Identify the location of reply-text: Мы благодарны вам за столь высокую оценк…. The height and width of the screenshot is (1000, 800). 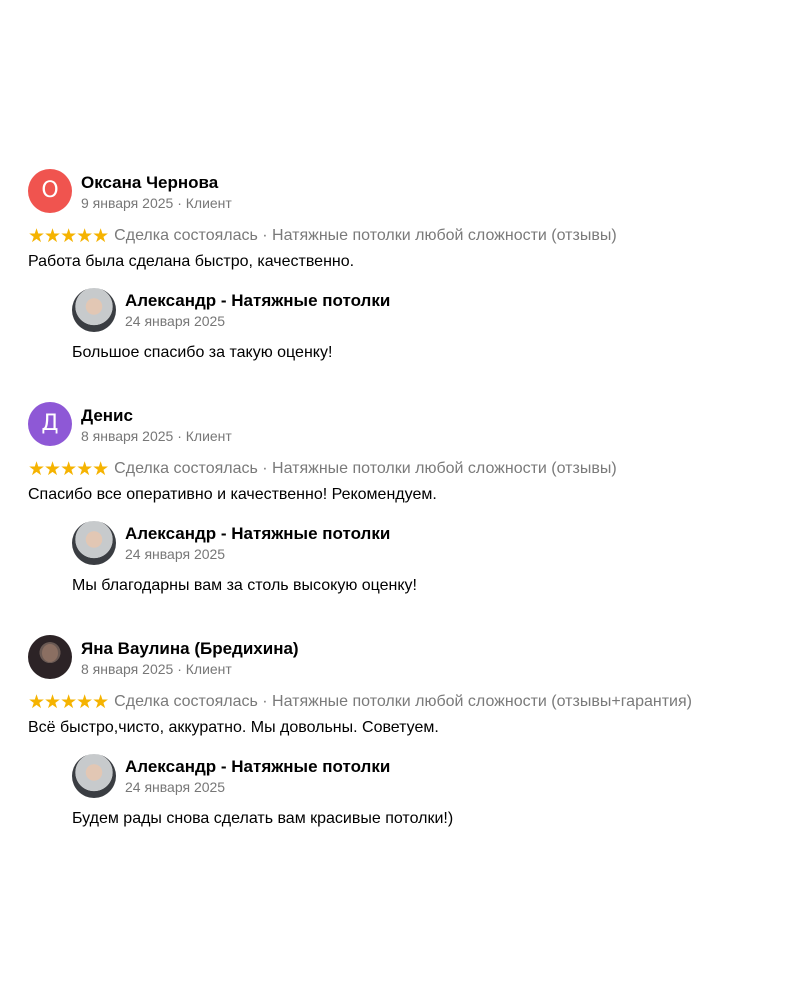
(244, 585).